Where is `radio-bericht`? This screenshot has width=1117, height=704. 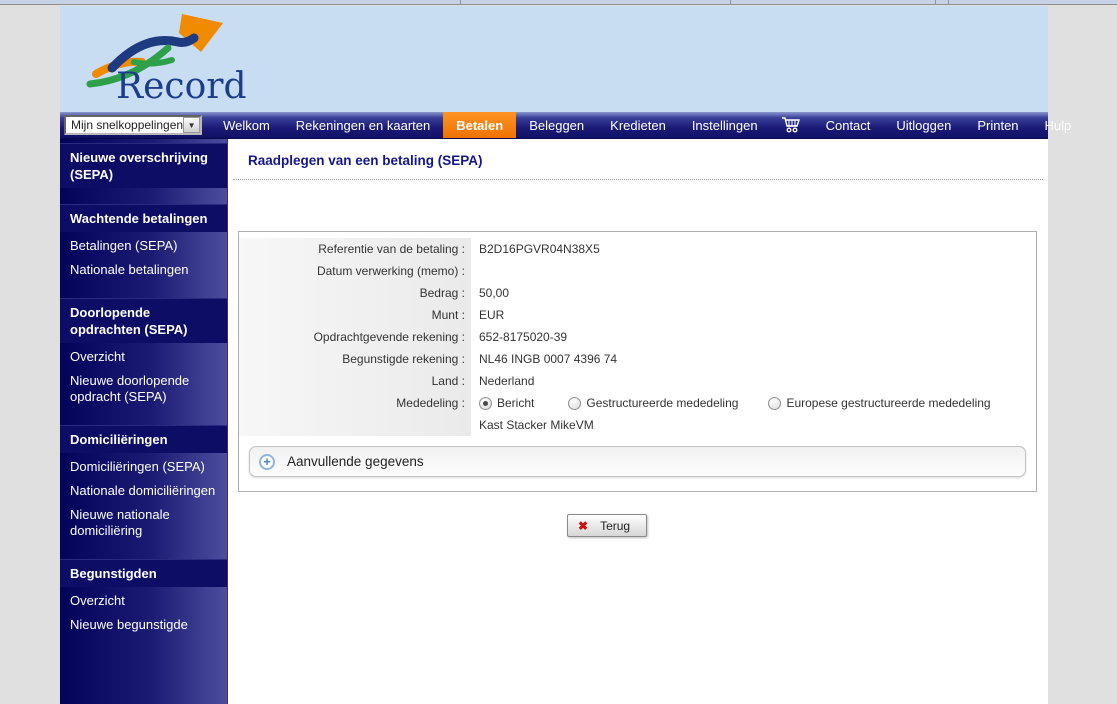 radio-bericht is located at coordinates (485, 403).